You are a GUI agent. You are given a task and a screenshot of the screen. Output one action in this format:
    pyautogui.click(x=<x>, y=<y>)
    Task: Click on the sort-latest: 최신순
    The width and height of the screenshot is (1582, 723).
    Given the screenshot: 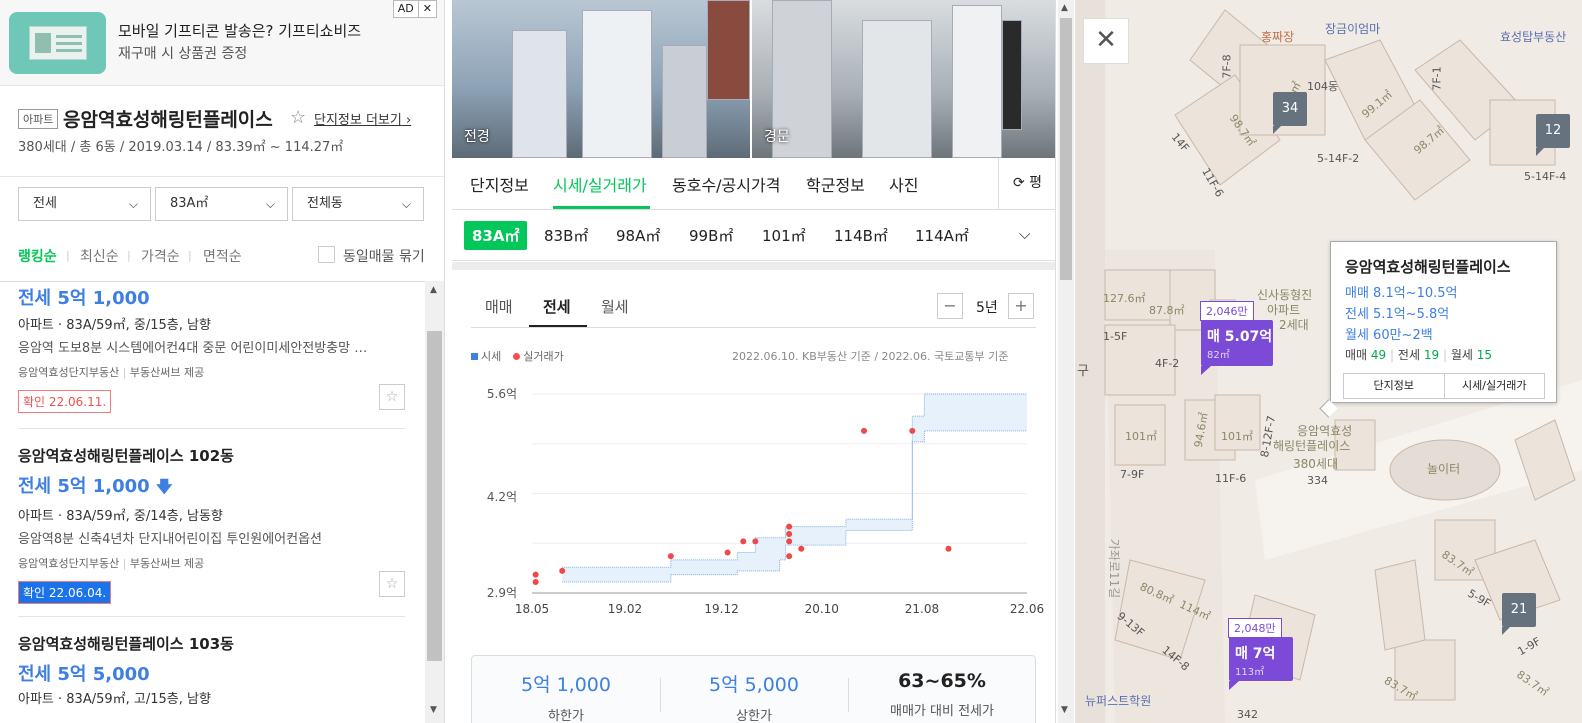 What is the action you would take?
    pyautogui.click(x=99, y=256)
    